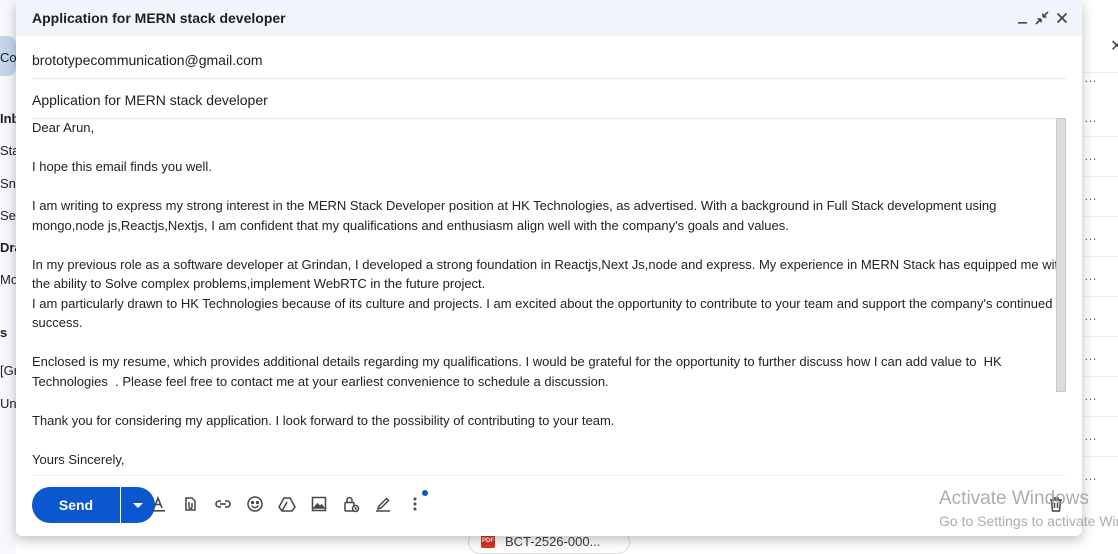 The image size is (1118, 554). What do you see at coordinates (147, 60) in the screenshot?
I see `recipient-email: brototypecommunication@gmail.com` at bounding box center [147, 60].